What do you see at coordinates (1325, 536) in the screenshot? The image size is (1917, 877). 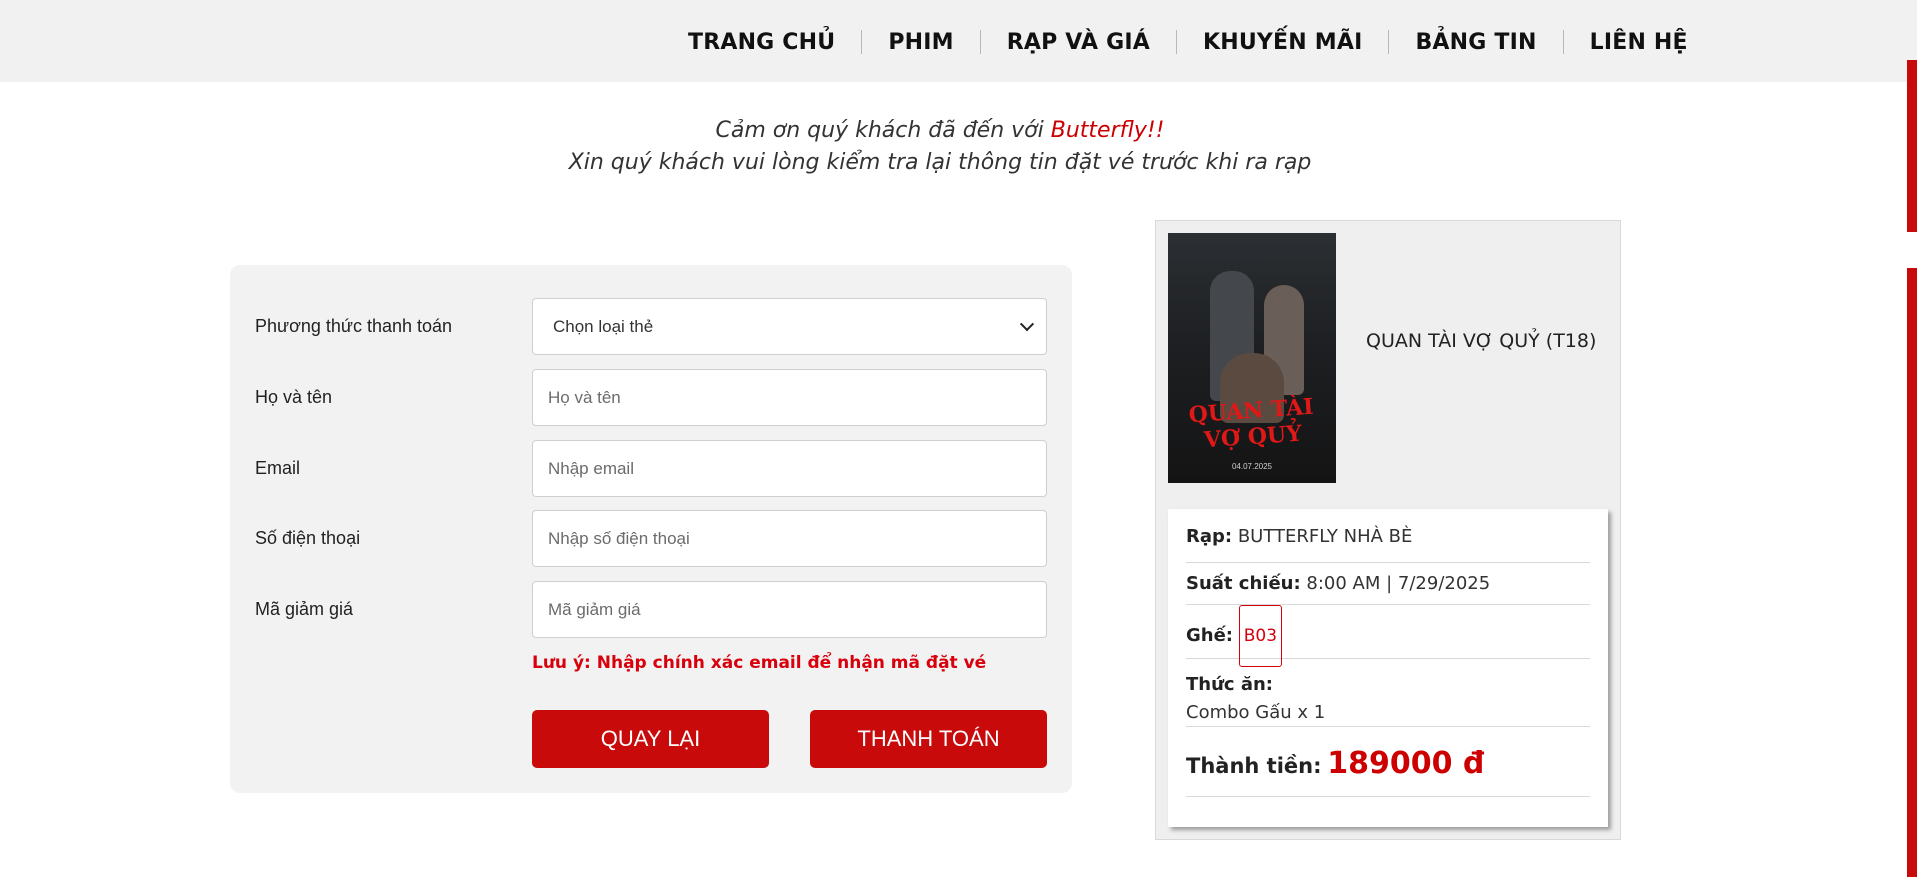 I see `cinema-value: BUTTERFLY NHÀ BÈ` at bounding box center [1325, 536].